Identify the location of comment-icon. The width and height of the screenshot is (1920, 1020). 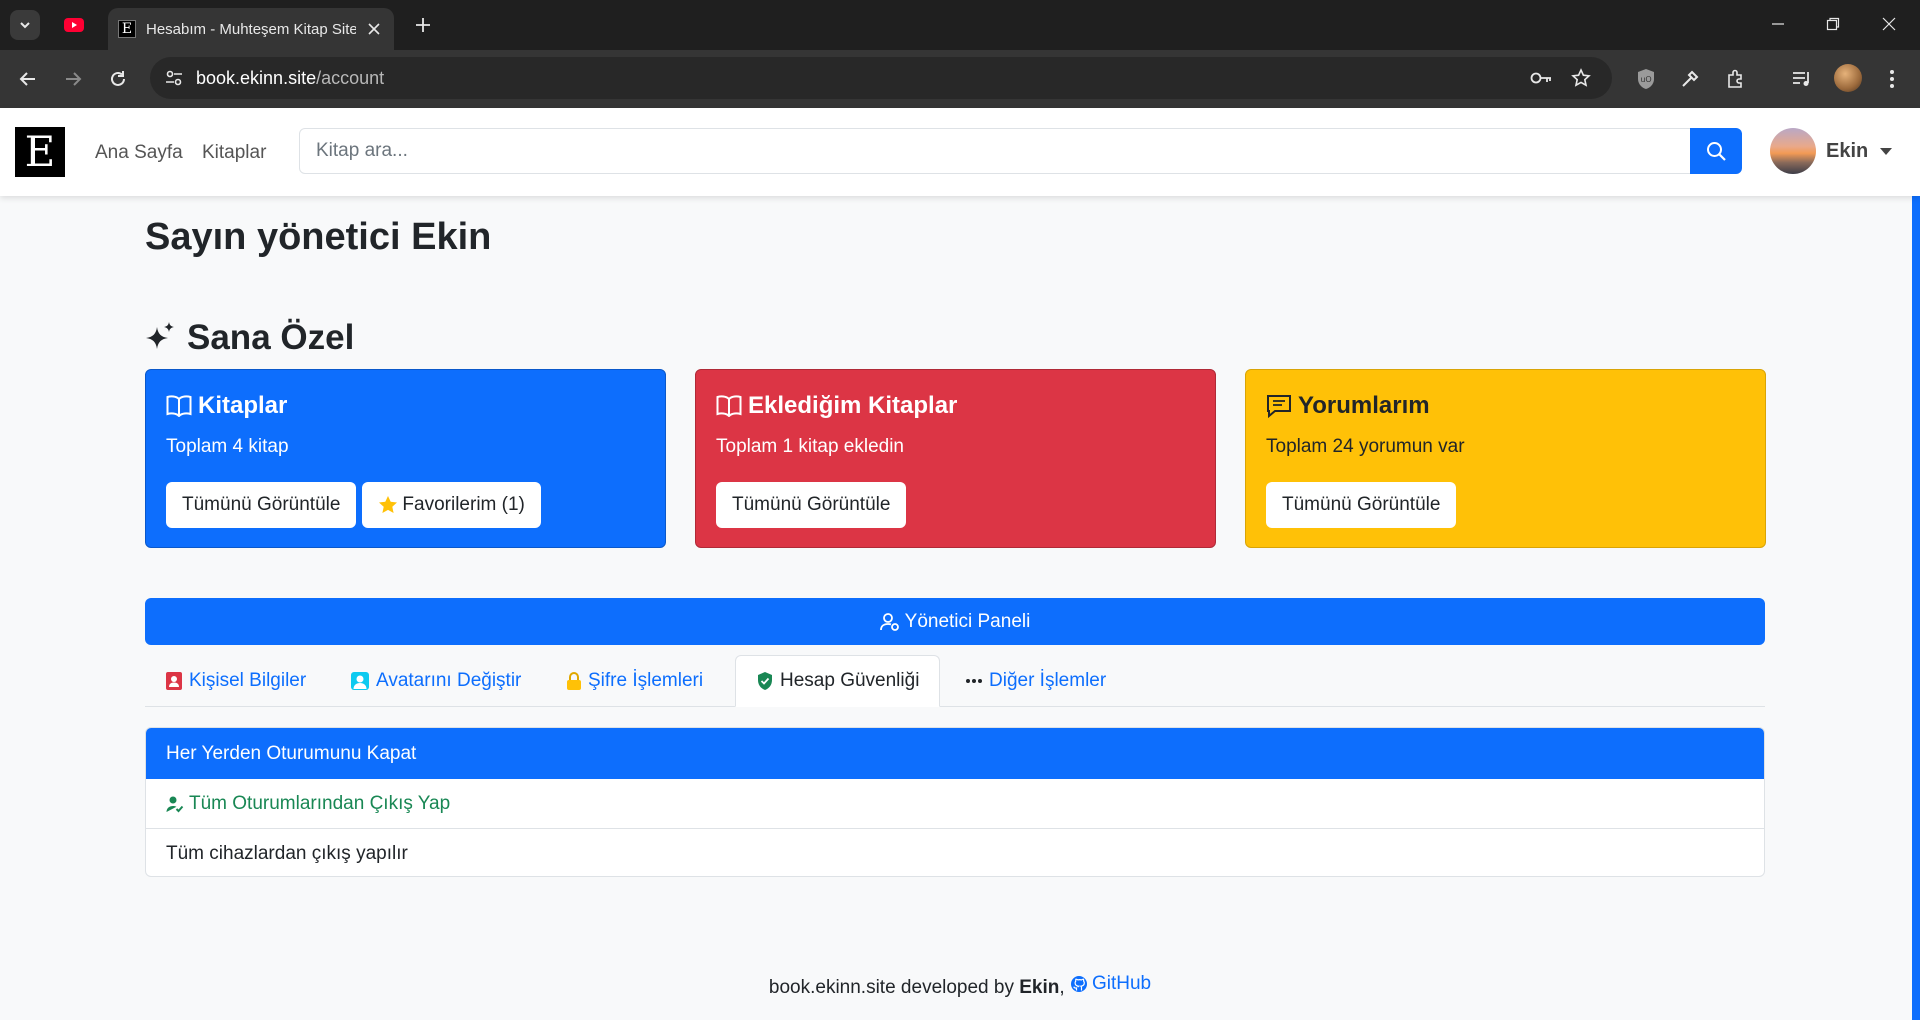
(1279, 406).